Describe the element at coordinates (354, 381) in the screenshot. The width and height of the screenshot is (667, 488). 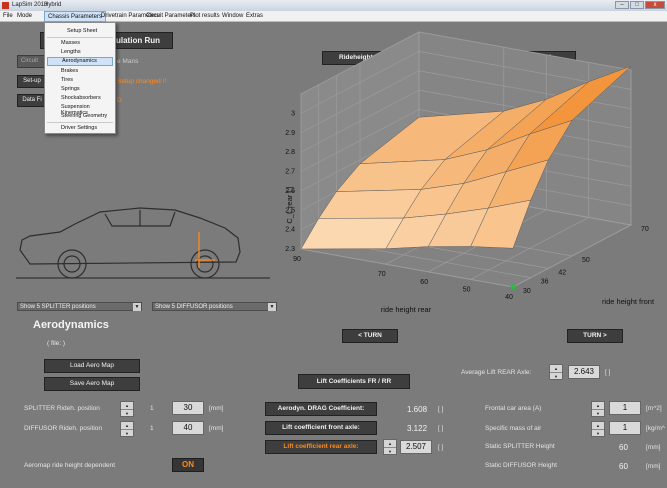
I see `lift-coefficients-button: Lift Coefficients FR / RR` at that location.